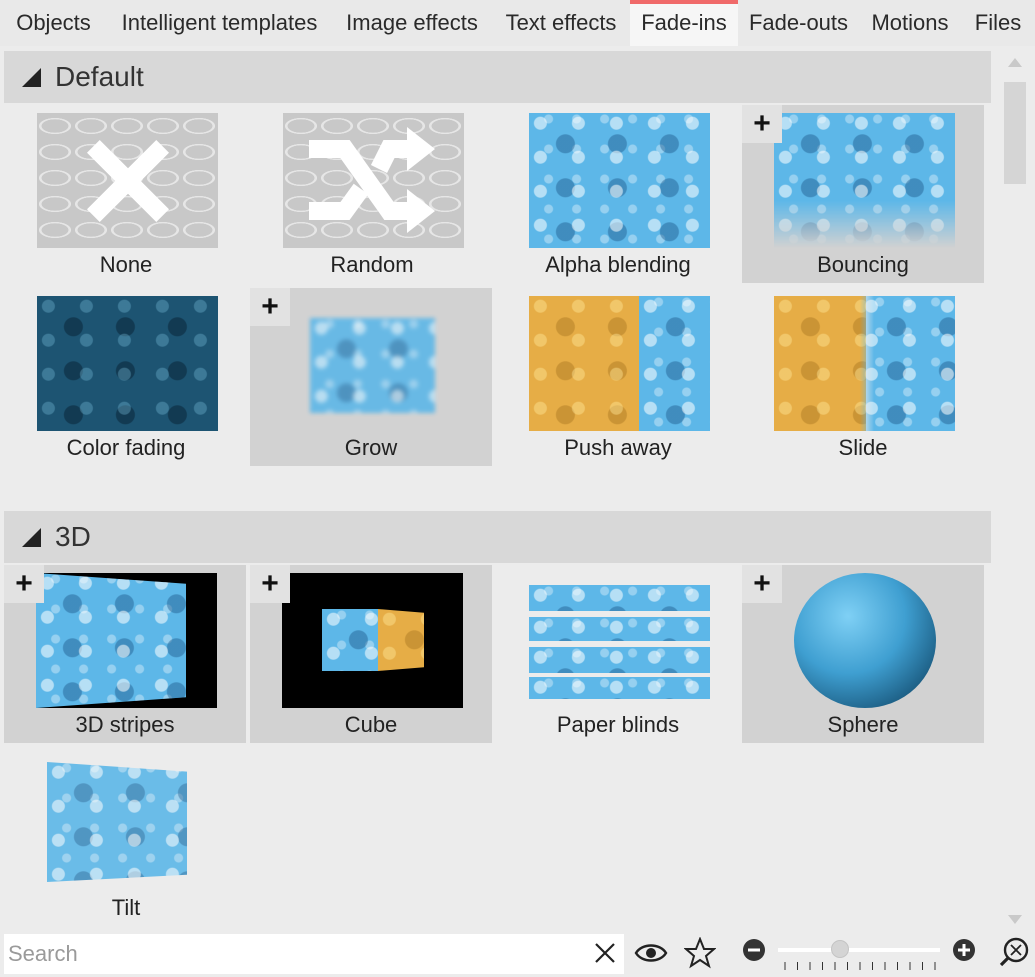 Image resolution: width=1035 pixels, height=977 pixels. I want to click on tab-files: Files, so click(998, 23).